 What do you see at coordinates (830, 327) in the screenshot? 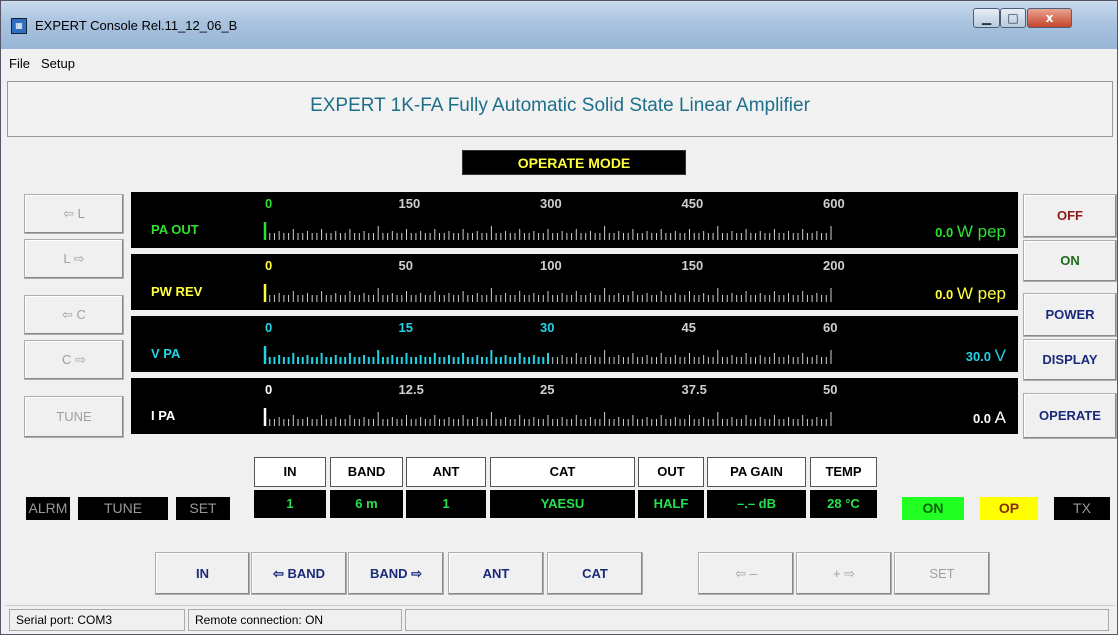
I see `meter-tick-label: 60` at bounding box center [830, 327].